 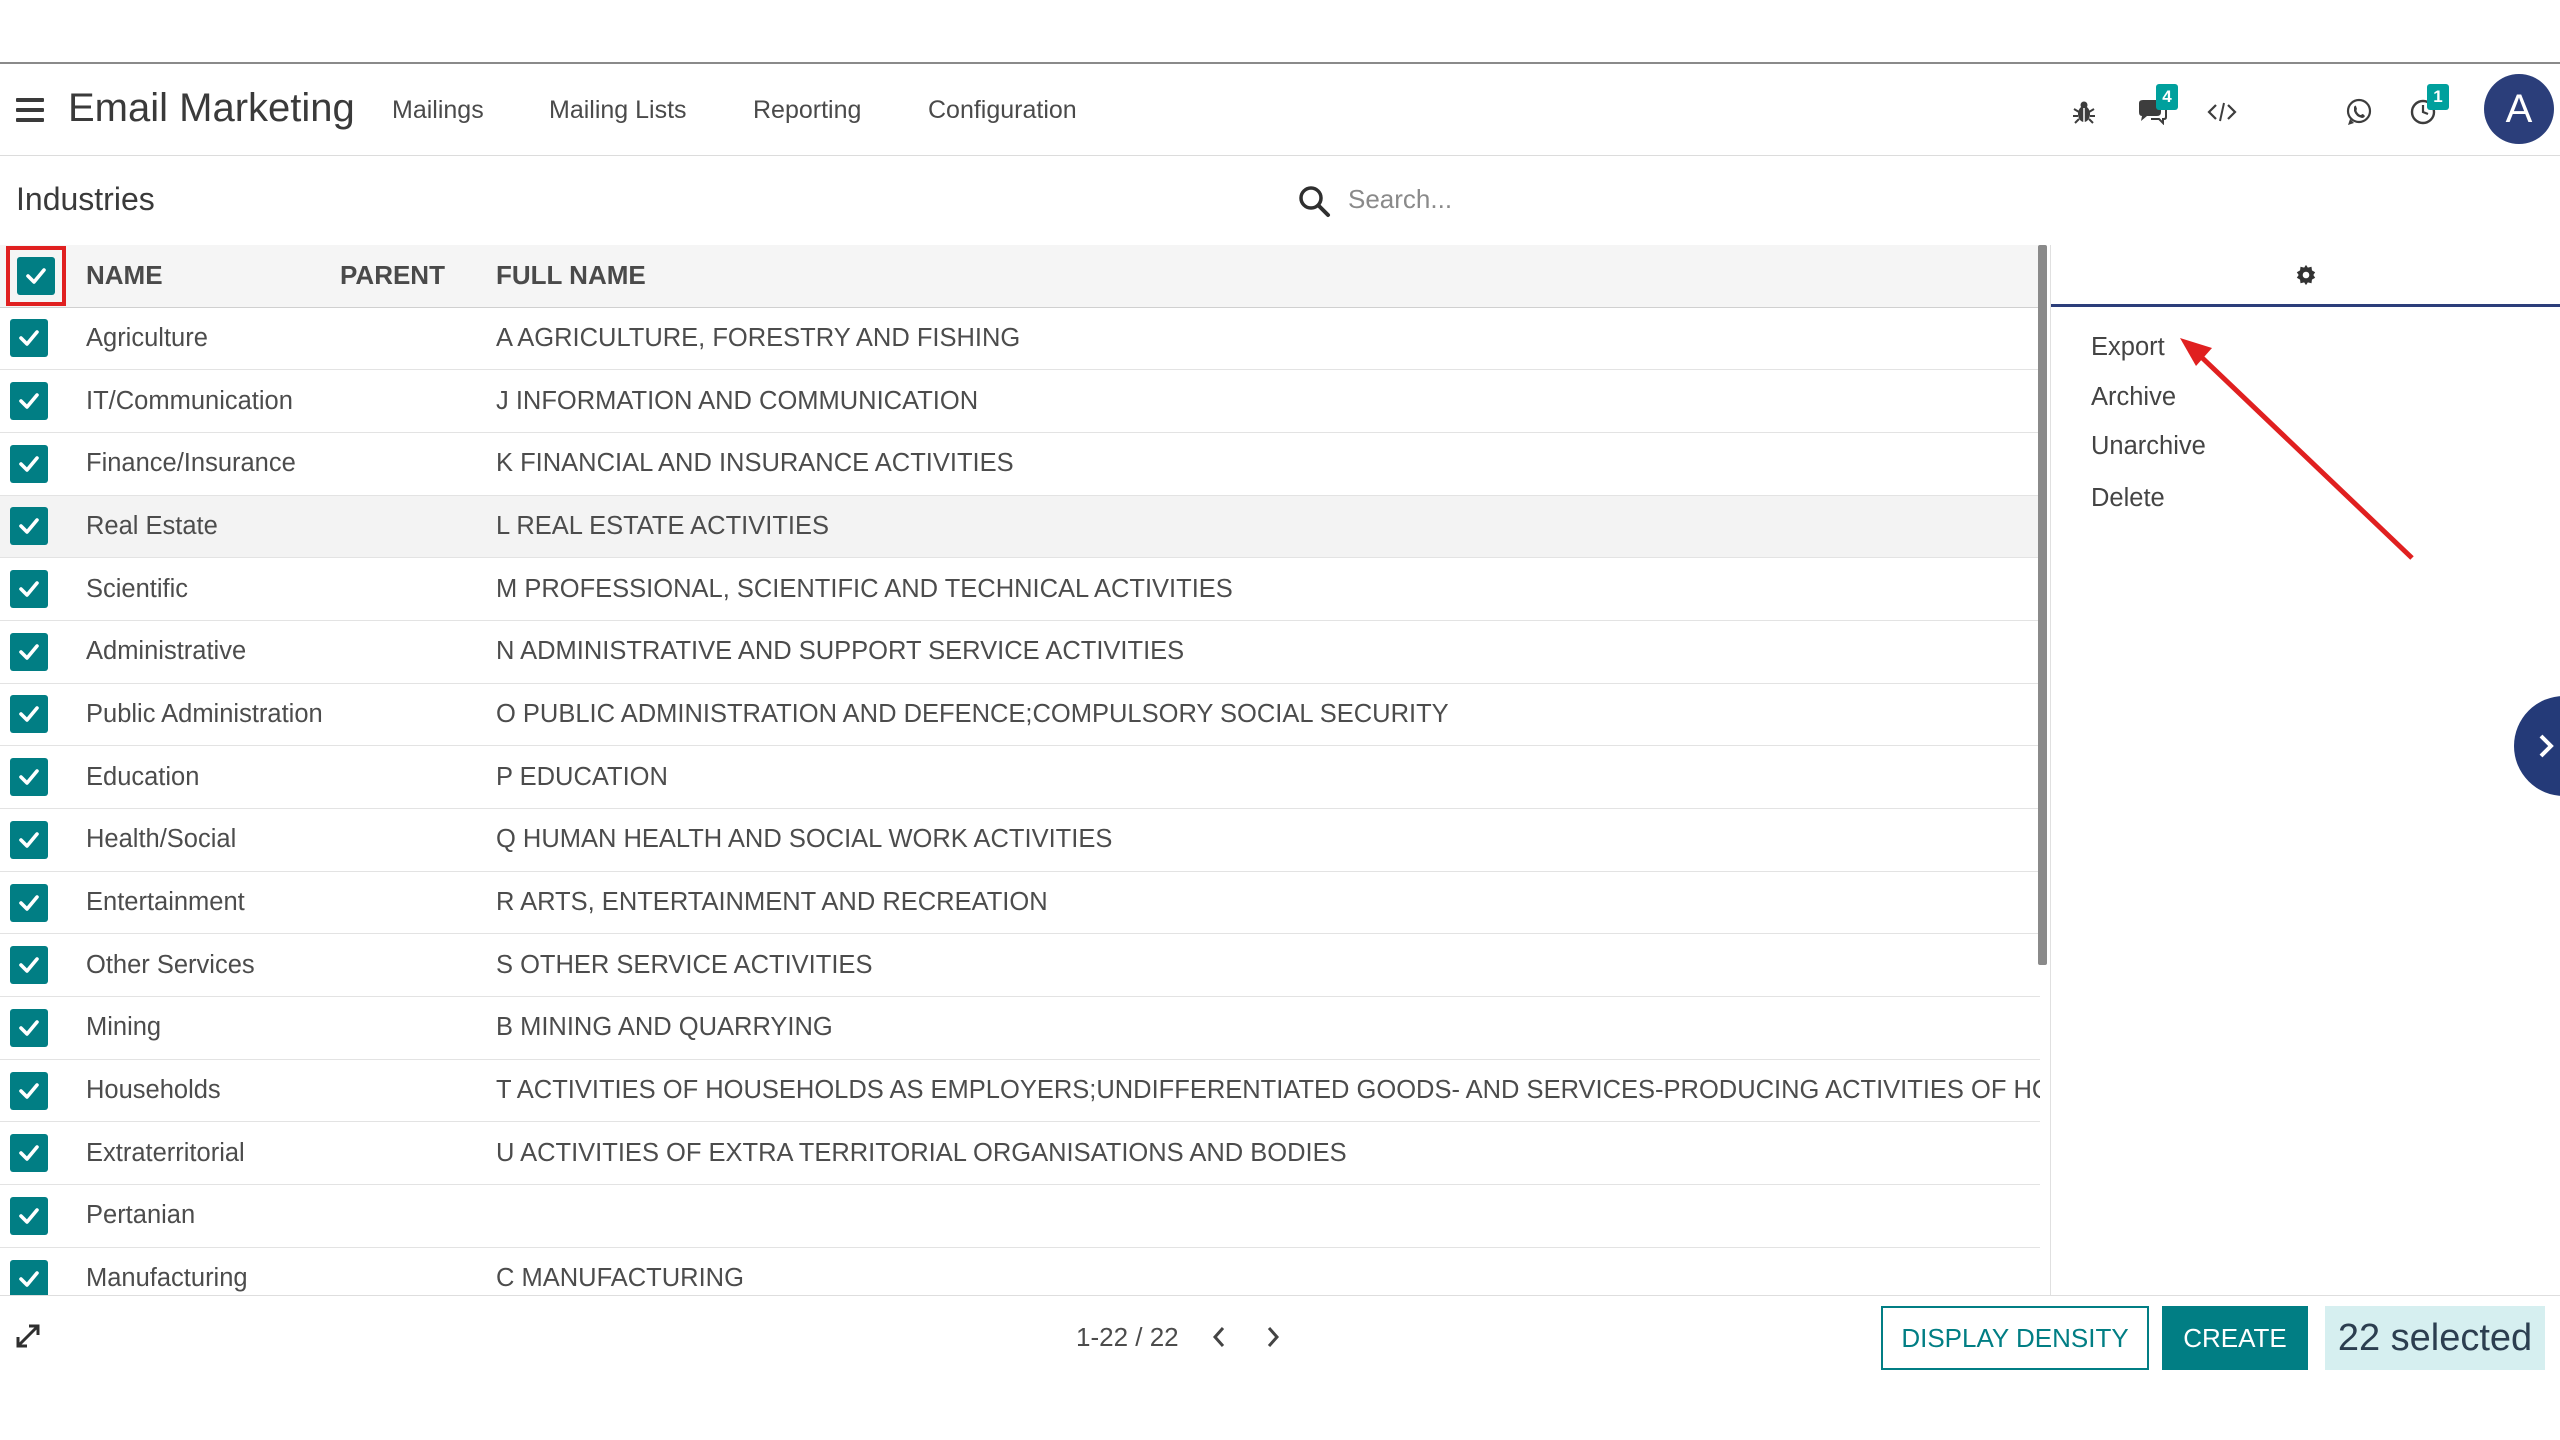 I want to click on clock-icon: 1, so click(x=2426, y=108).